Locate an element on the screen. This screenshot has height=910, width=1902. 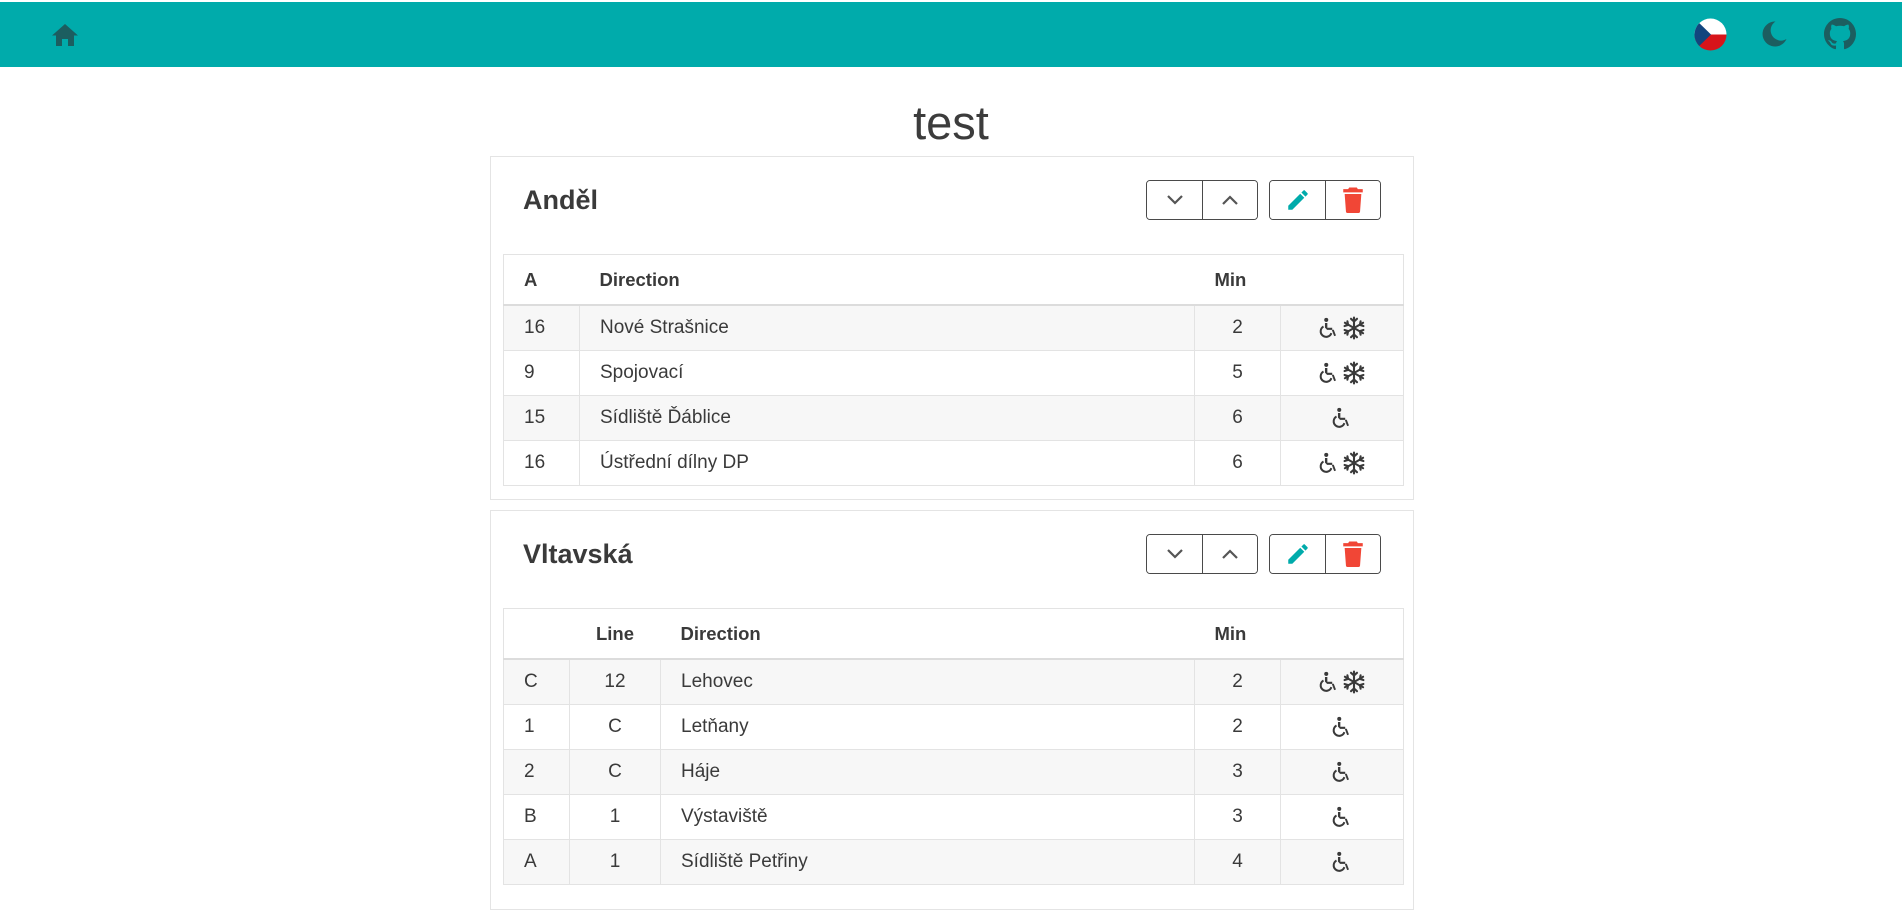
table-row: 2 C Háje 3 is located at coordinates (953, 771).